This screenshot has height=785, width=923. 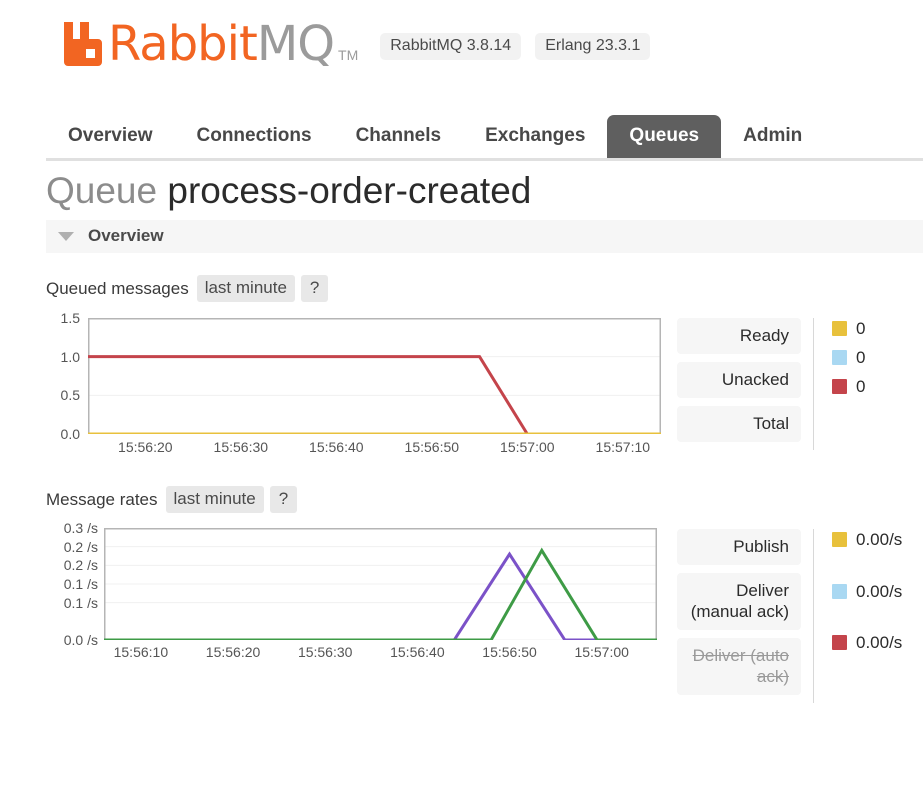 What do you see at coordinates (214, 499) in the screenshot?
I see `message-rates-period-button: last minute` at bounding box center [214, 499].